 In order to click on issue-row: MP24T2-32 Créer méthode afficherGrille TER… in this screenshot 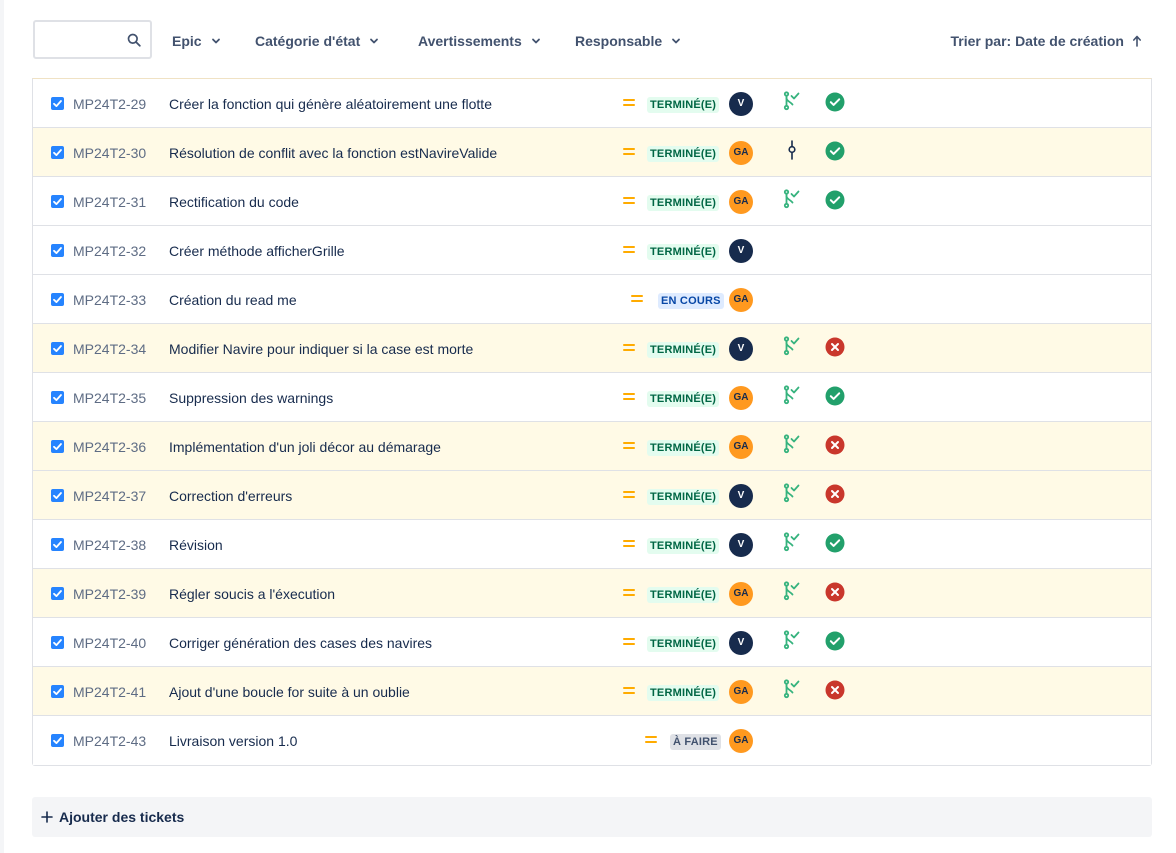, I will do `click(592, 250)`.